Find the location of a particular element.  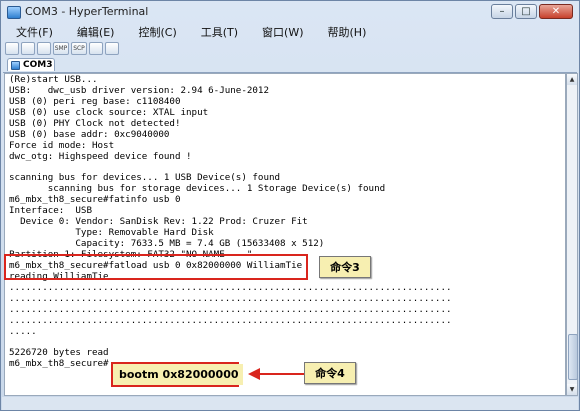

command4-callout: 命令4 is located at coordinates (330, 373).